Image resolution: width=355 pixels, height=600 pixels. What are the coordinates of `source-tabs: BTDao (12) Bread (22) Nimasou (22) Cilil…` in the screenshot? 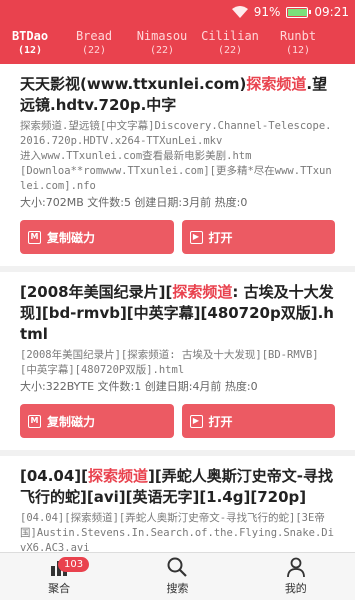 It's located at (177, 44).